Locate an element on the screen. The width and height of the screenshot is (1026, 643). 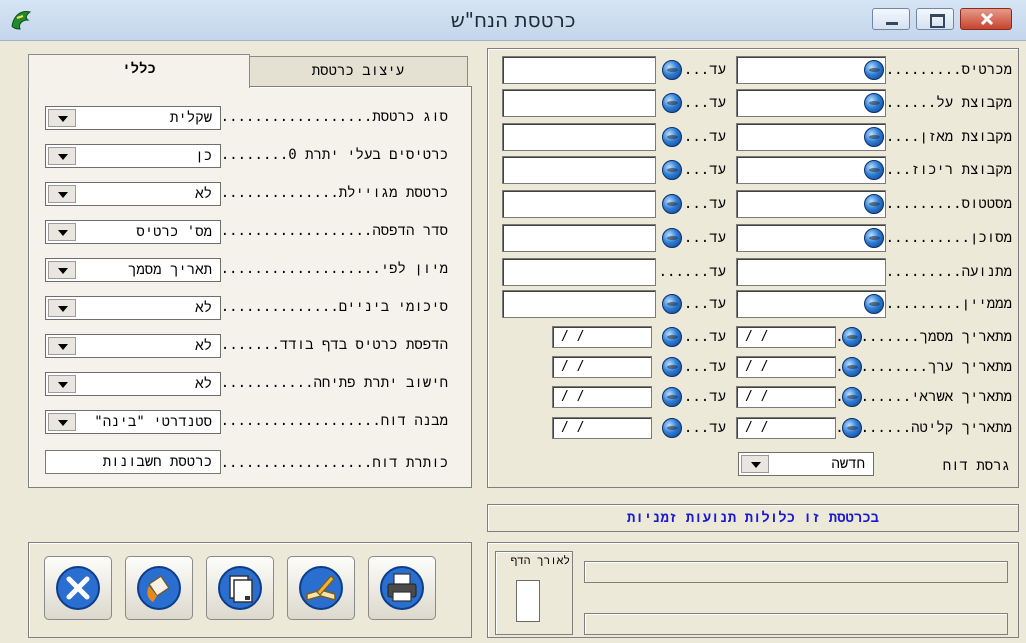
tab-card-design: עיצוב כרטסת is located at coordinates (358, 71).